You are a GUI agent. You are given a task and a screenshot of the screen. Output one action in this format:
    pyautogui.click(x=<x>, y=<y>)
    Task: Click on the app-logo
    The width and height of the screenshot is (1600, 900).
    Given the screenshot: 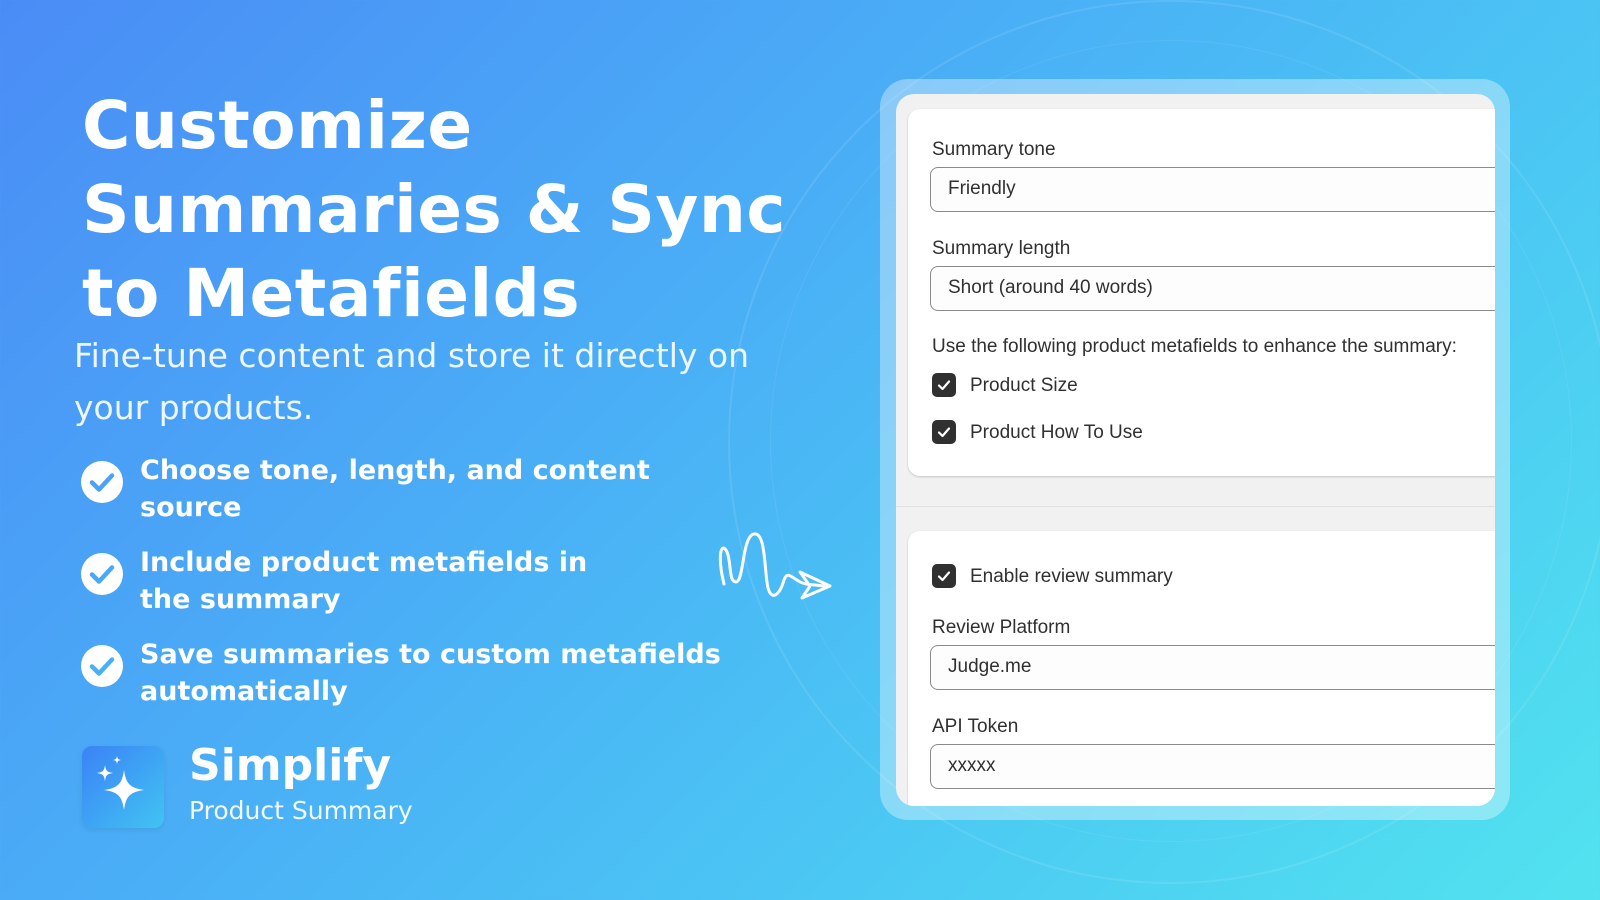 What is the action you would take?
    pyautogui.click(x=123, y=787)
    